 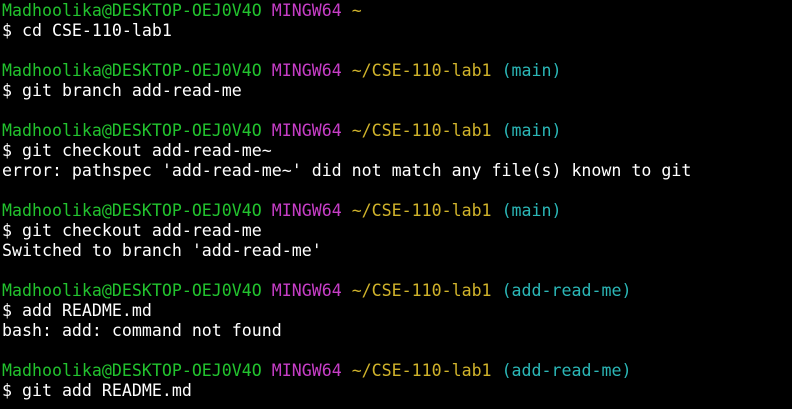 I want to click on command-line: $ add README.md, so click(x=77, y=310).